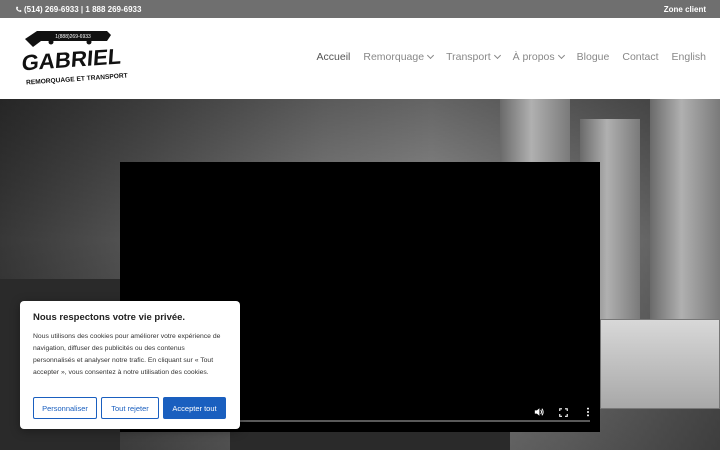  I want to click on fullscreen-icon, so click(563, 412).